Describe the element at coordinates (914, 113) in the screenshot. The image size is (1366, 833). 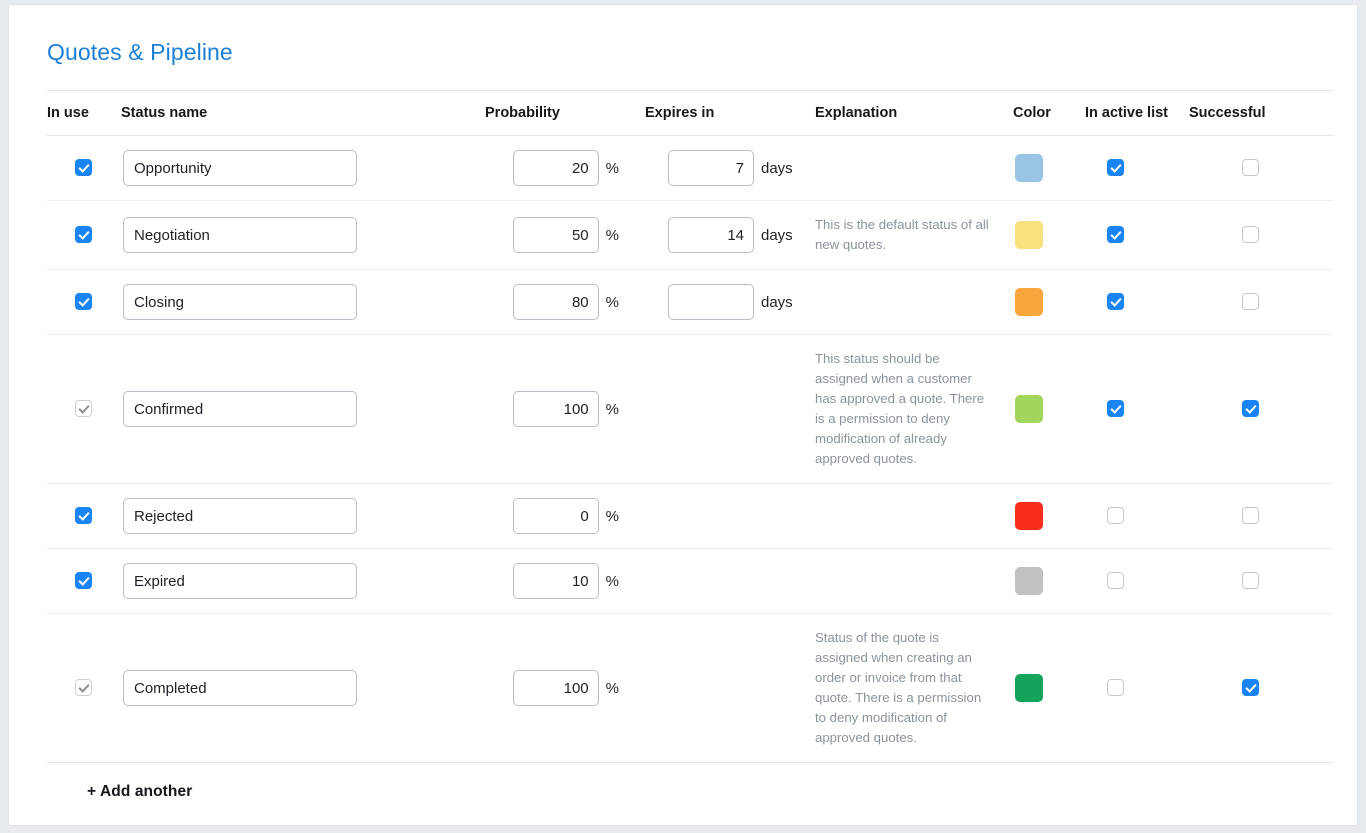
I see `column-header-explanation: Explanation` at that location.